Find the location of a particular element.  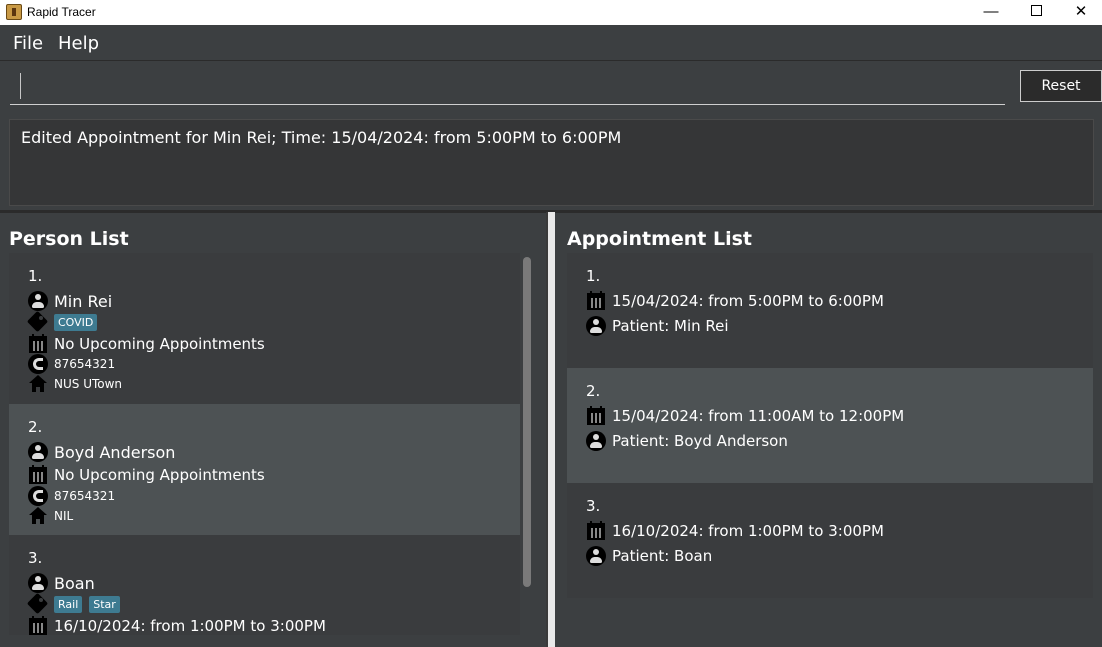

minimize-button: — is located at coordinates (991, 12).